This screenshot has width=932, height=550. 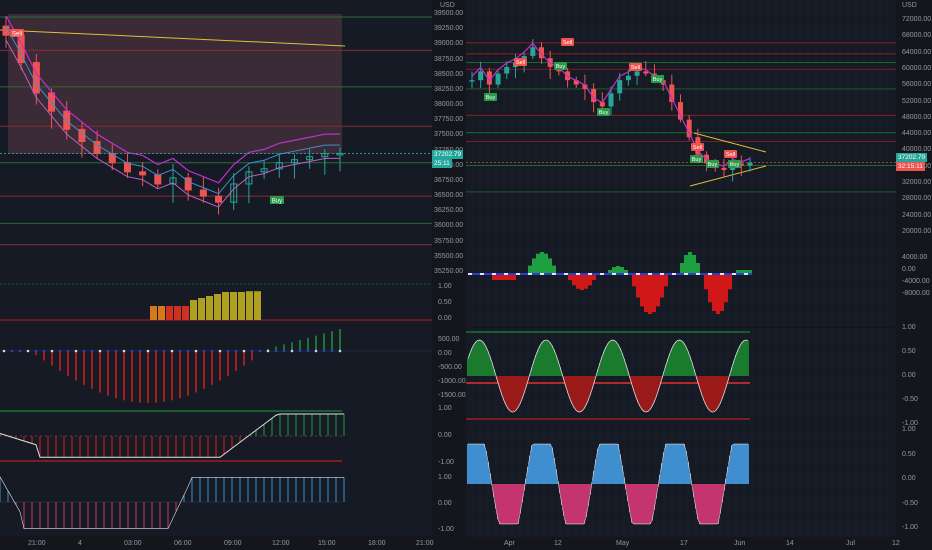 What do you see at coordinates (233, 543) in the screenshot?
I see `time-tick: 09:00` at bounding box center [233, 543].